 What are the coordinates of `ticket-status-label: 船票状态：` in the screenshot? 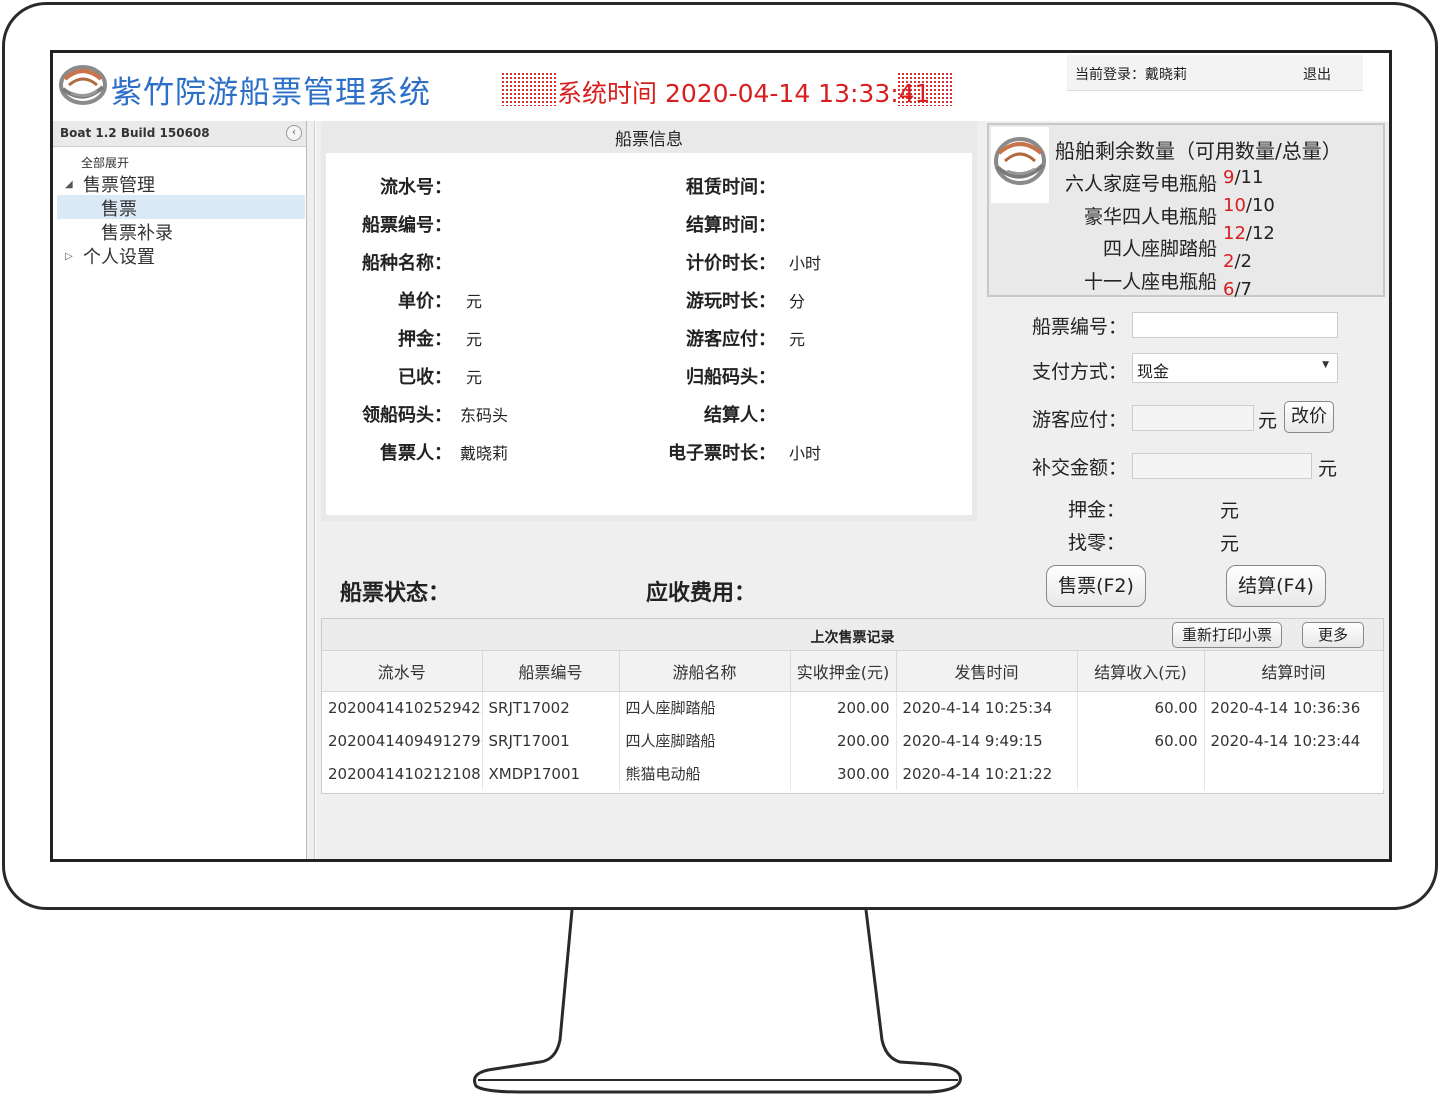 It's located at (395, 593).